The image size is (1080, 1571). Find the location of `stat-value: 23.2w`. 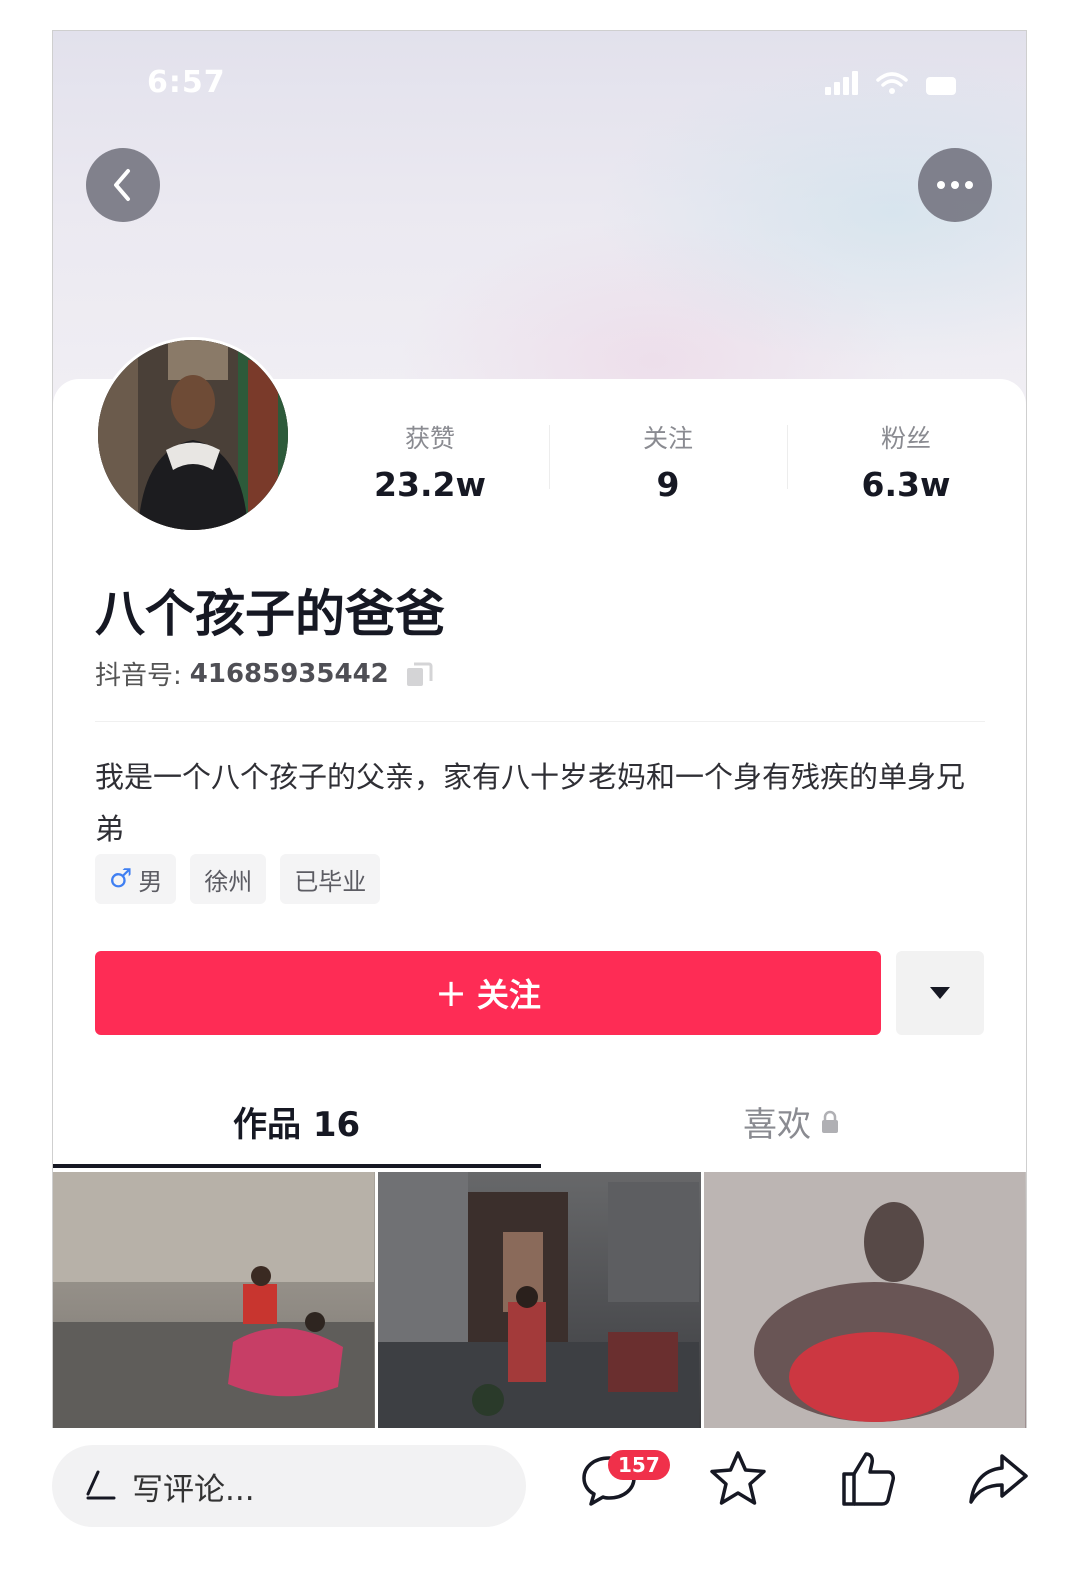

stat-value: 23.2w is located at coordinates (430, 484).